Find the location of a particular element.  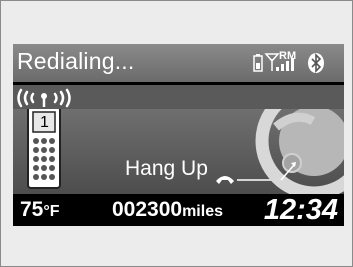

odometer-value: 002300 is located at coordinates (147, 209).